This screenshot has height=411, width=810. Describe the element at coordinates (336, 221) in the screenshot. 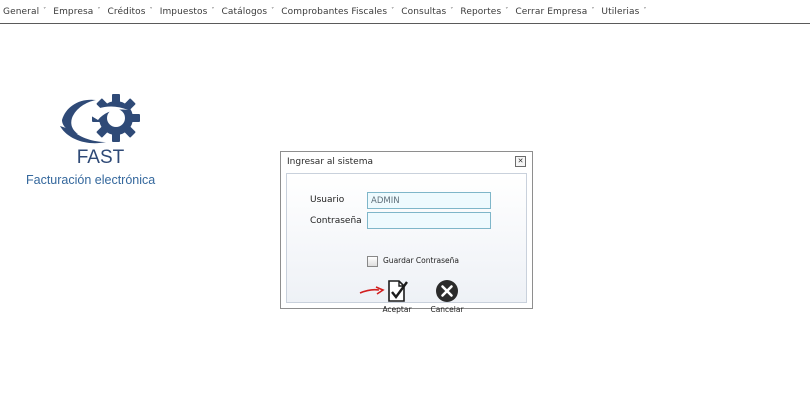

I see `password-label: Contraseña` at that location.